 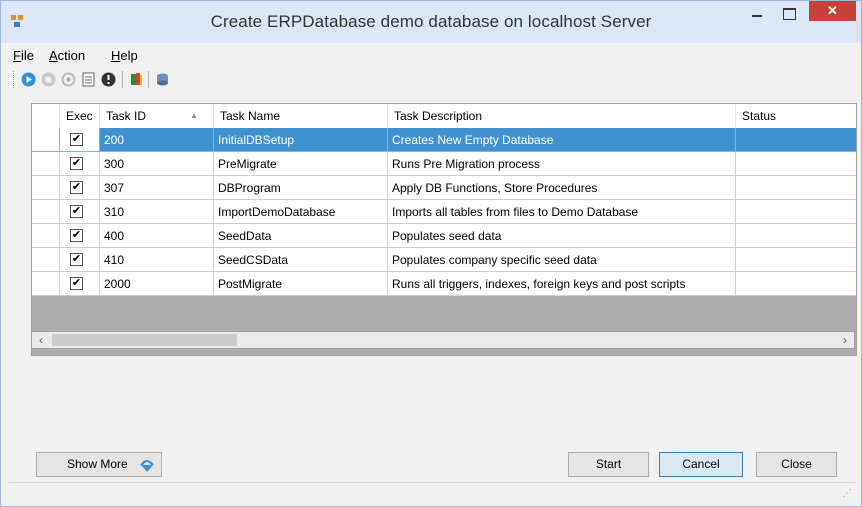 I want to click on col-task-name: Task Name, so click(x=301, y=116).